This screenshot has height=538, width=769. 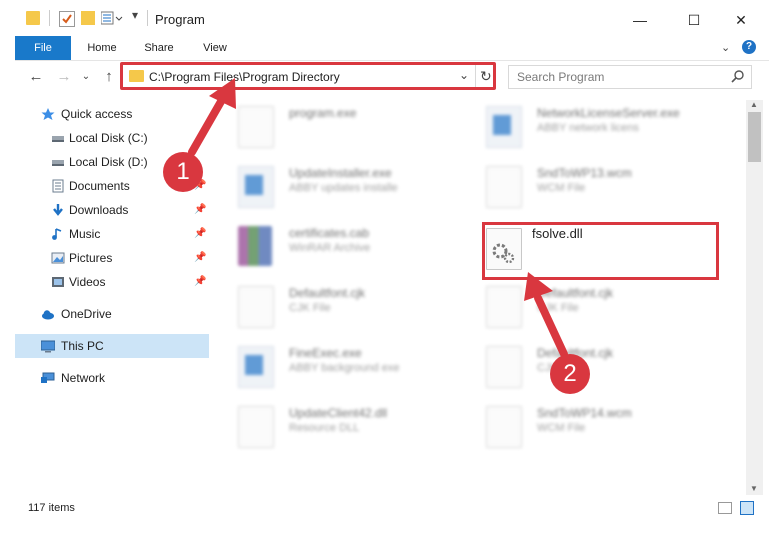 What do you see at coordinates (183, 172) in the screenshot?
I see `step-1-badge: 1` at bounding box center [183, 172].